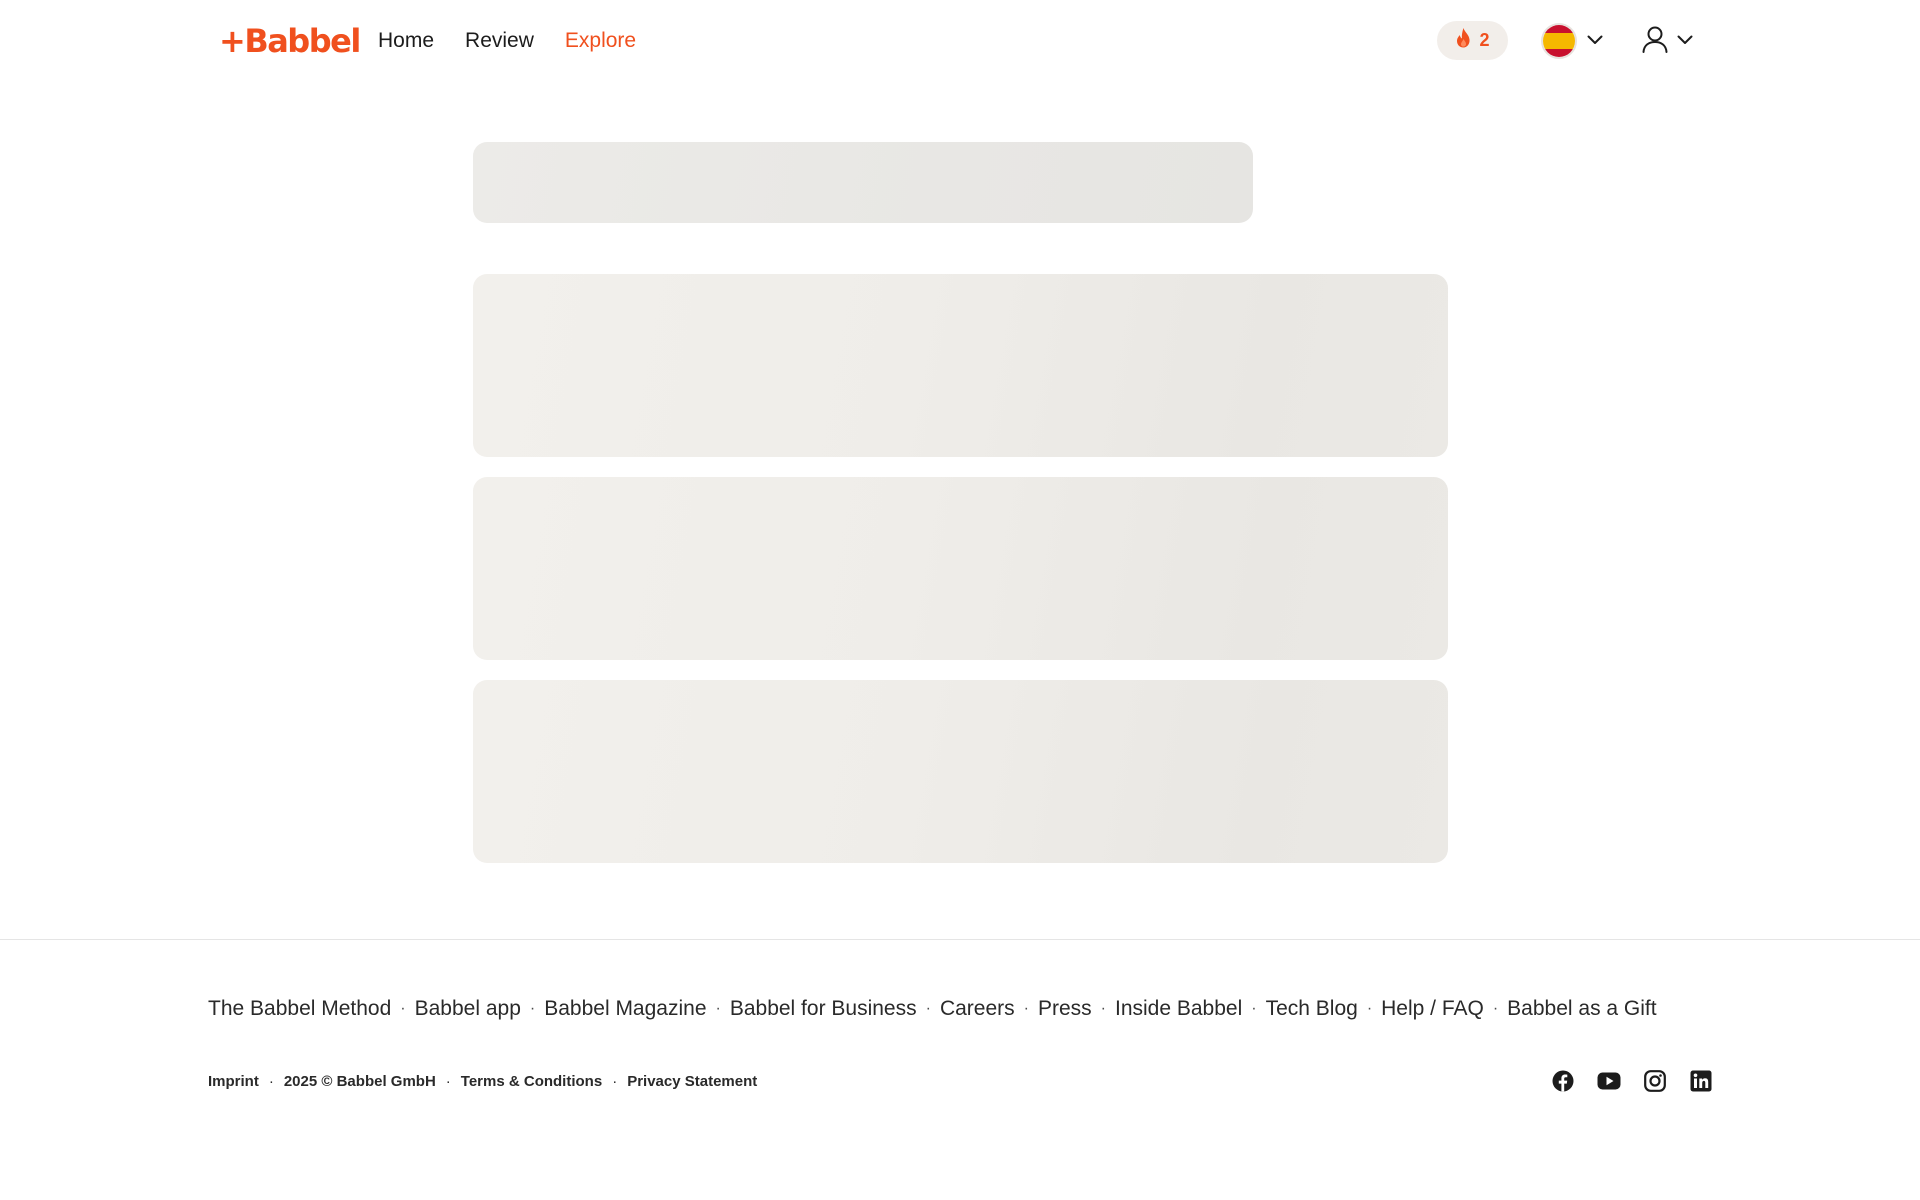 This screenshot has height=1200, width=1920. Describe the element at coordinates (1312, 1009) in the screenshot. I see `footer-link-tech-blog: Tech Blog` at that location.